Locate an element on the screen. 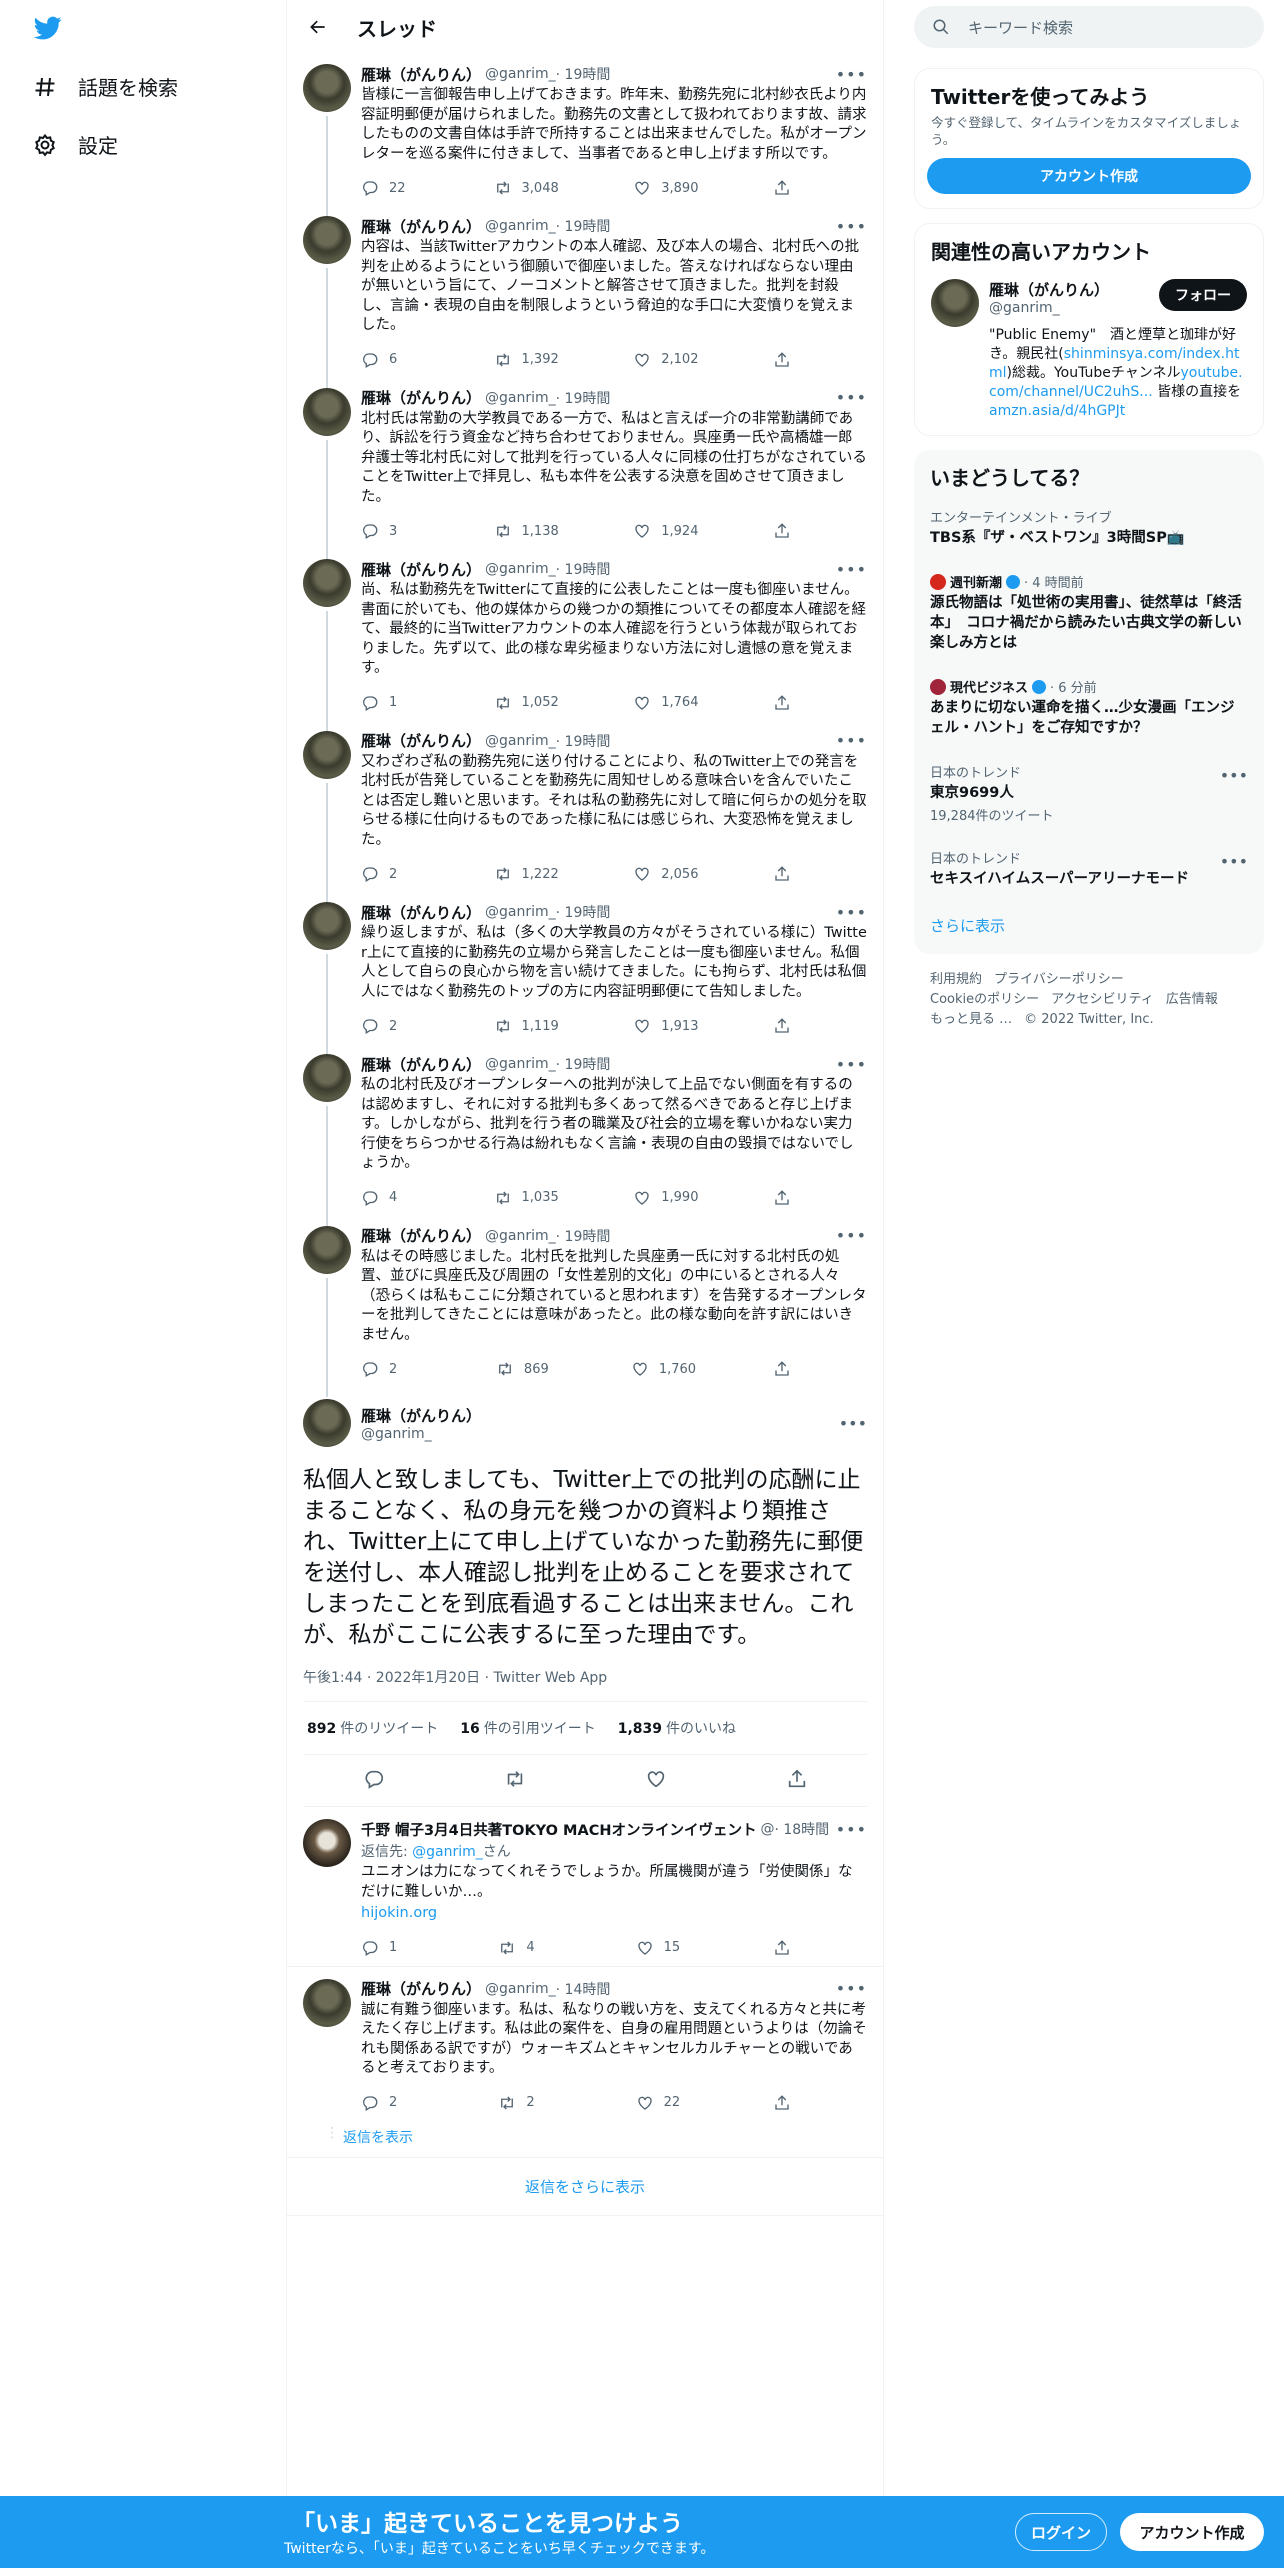 This screenshot has height=2568, width=1284. retweet-button: 3,048 is located at coordinates (526, 188).